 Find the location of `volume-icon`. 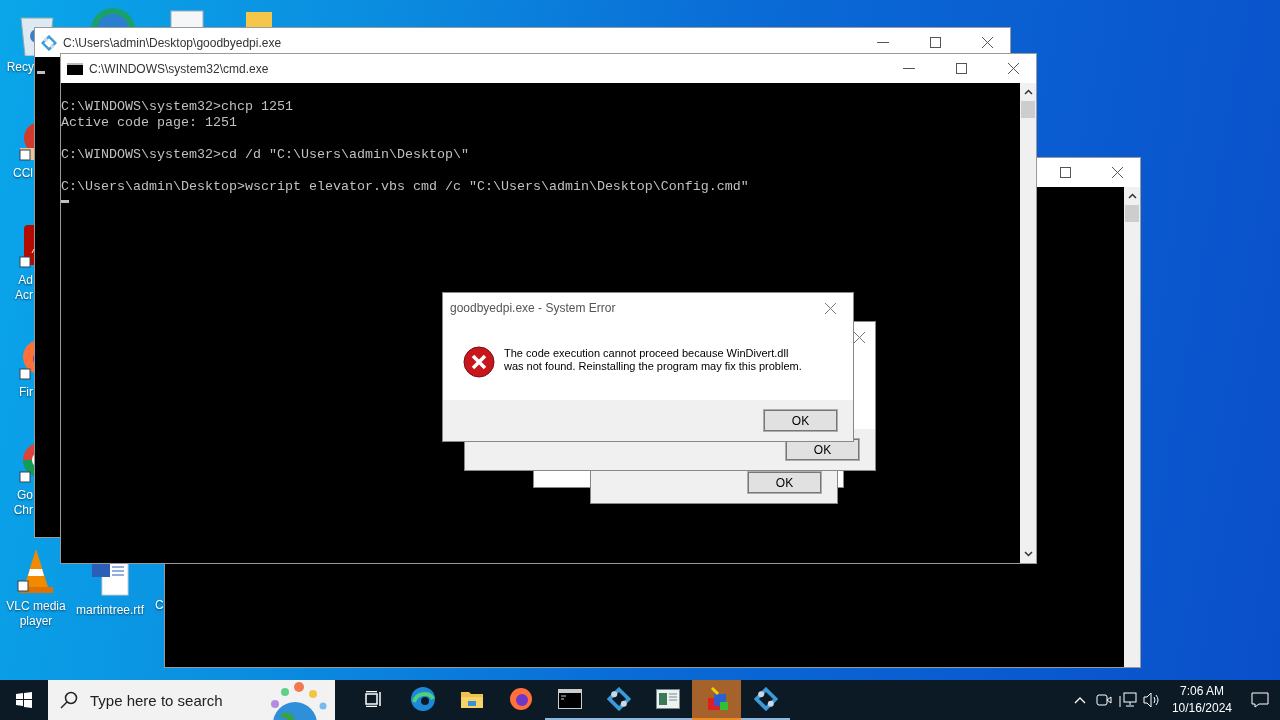

volume-icon is located at coordinates (1151, 700).